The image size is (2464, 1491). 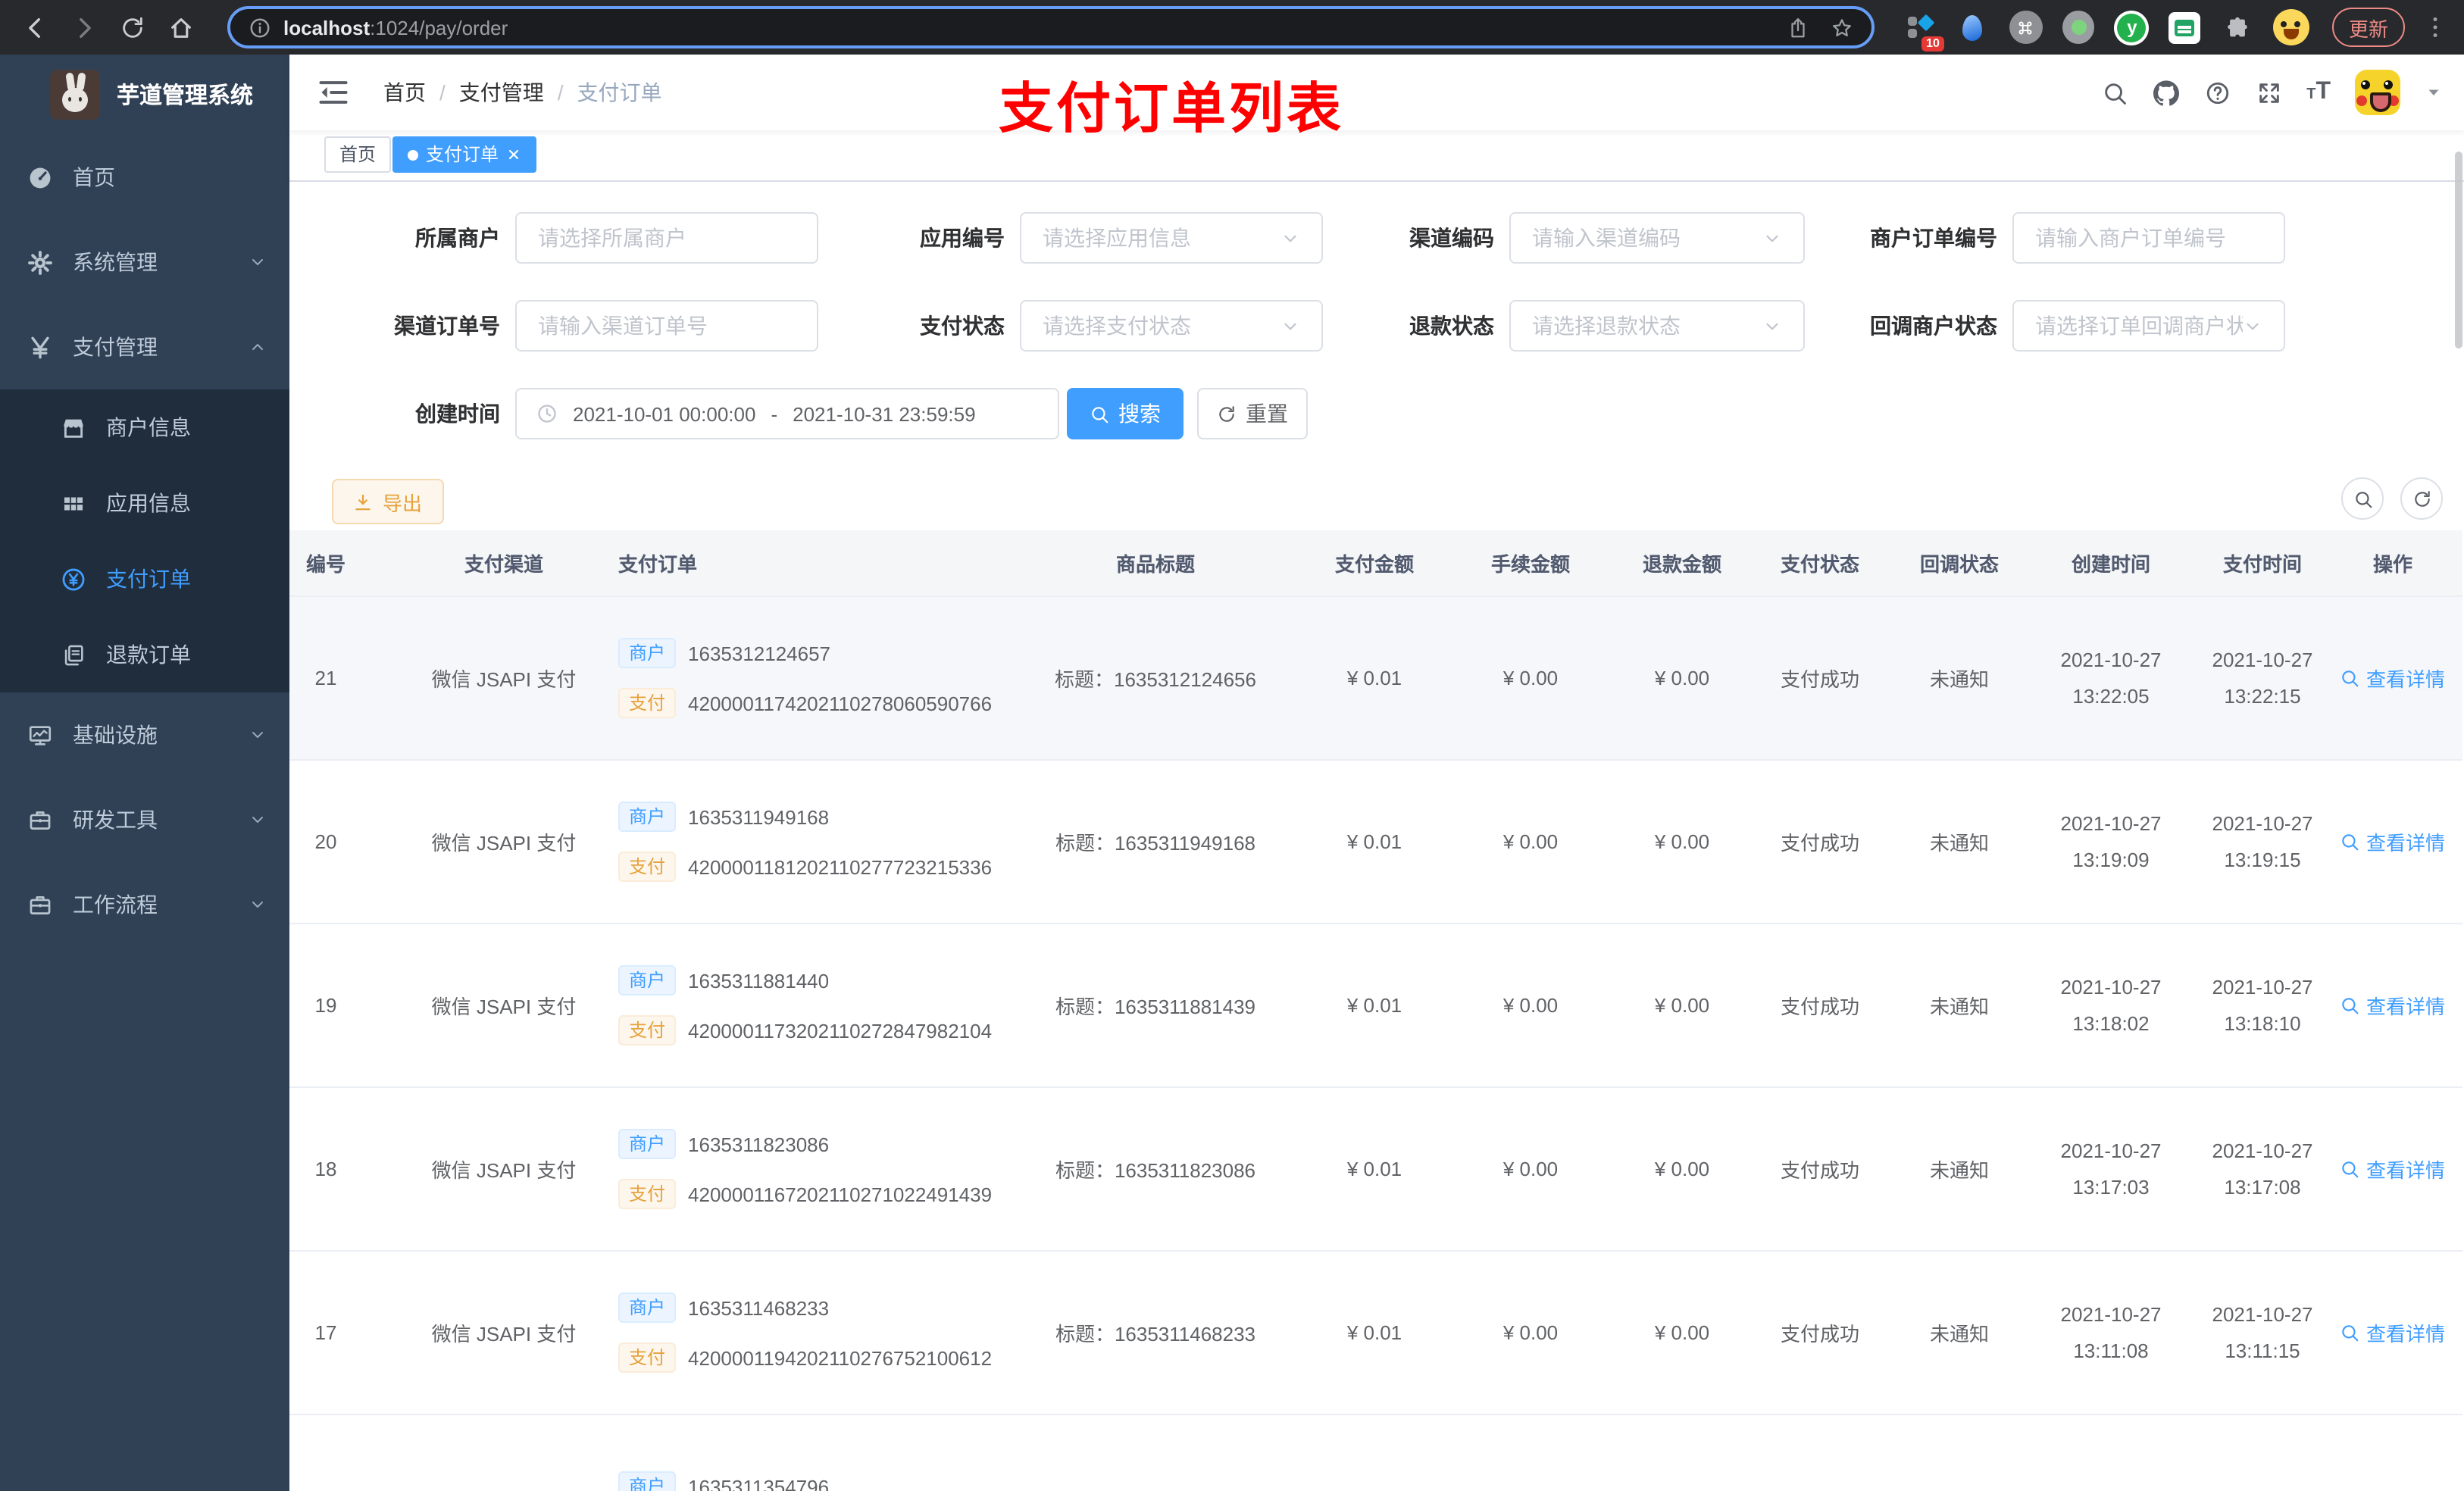 What do you see at coordinates (333, 92) in the screenshot?
I see `sidebar-collapse-icon` at bounding box center [333, 92].